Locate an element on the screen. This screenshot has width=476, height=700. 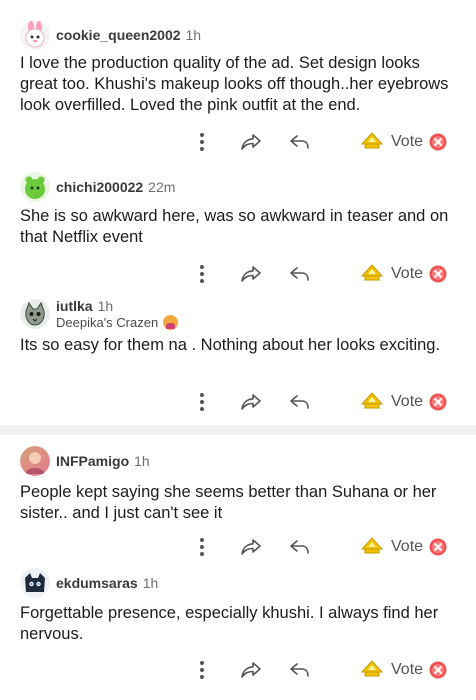
dark-creature-avatar-icon is located at coordinates (35, 583).